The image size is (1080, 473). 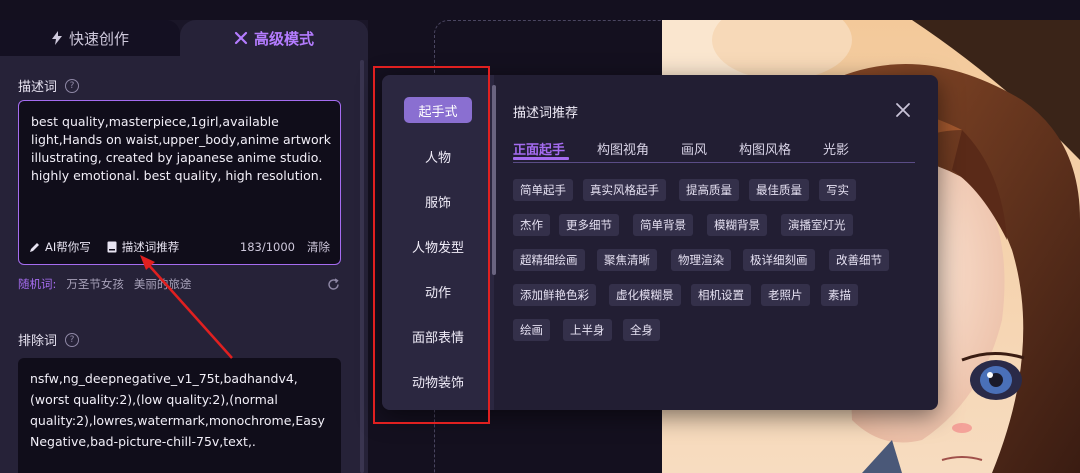 I want to click on prompt-tag: 极详细刻画, so click(x=779, y=260).